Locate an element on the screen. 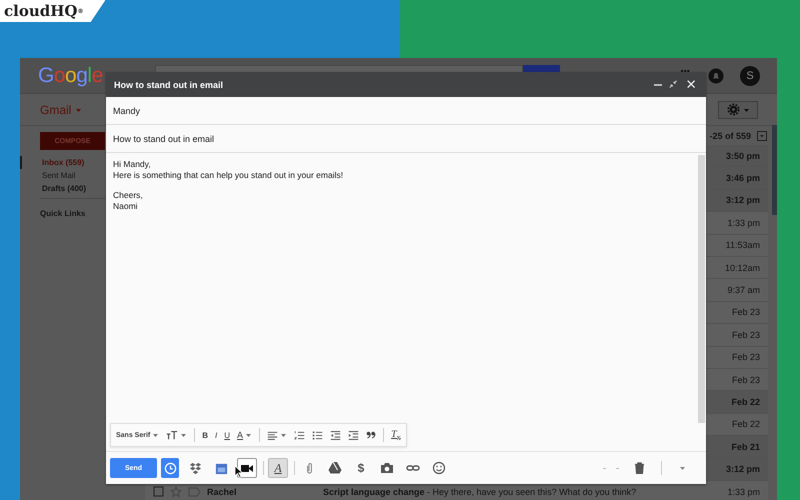  clock-icon is located at coordinates (170, 468).